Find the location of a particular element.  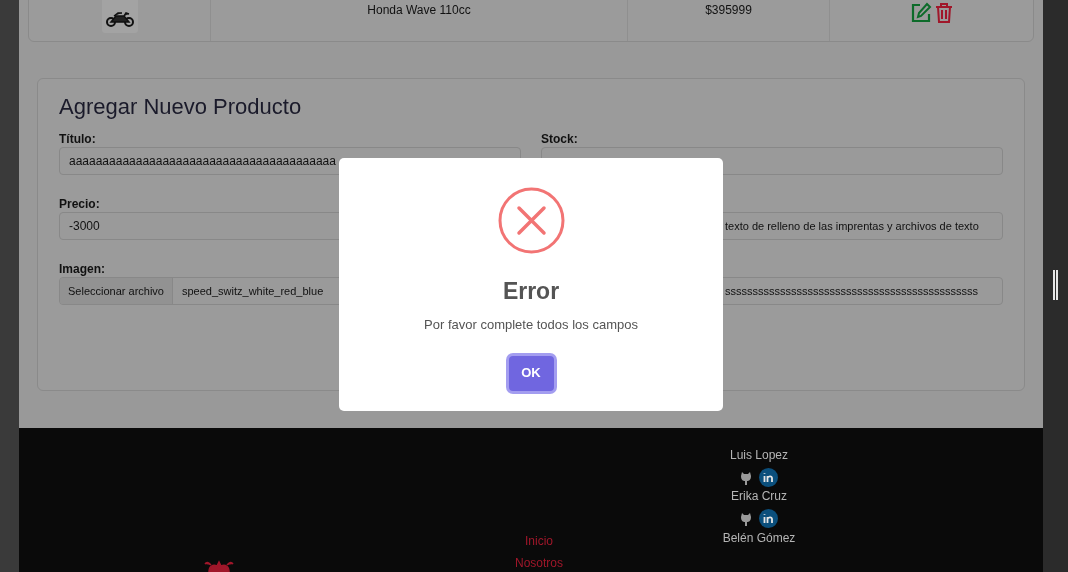

field-label: Título: is located at coordinates (78, 139).